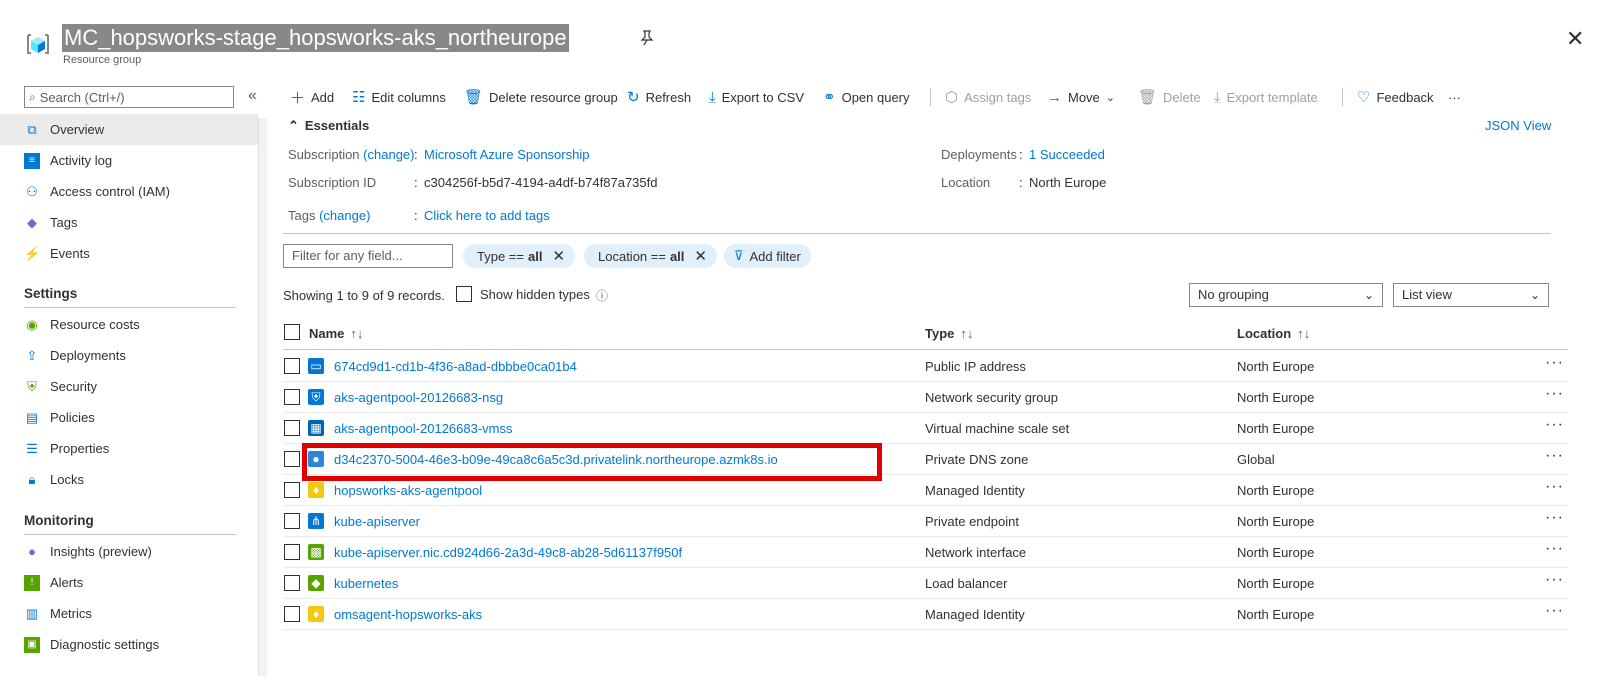 The height and width of the screenshot is (676, 1610). I want to click on sidebar-item-tags: ◆ Tags, so click(129, 222).